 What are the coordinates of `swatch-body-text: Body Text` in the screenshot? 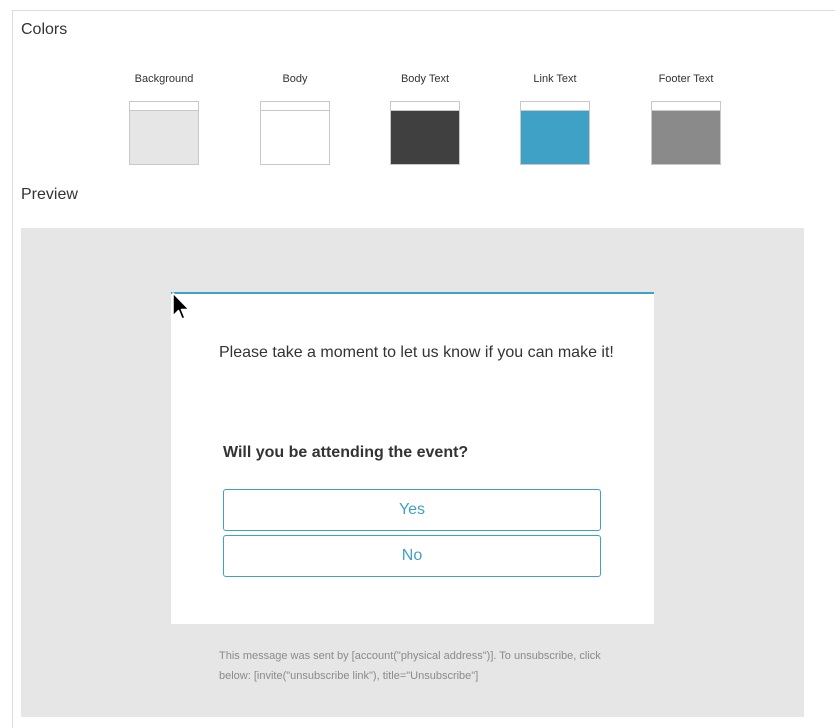 It's located at (425, 118).